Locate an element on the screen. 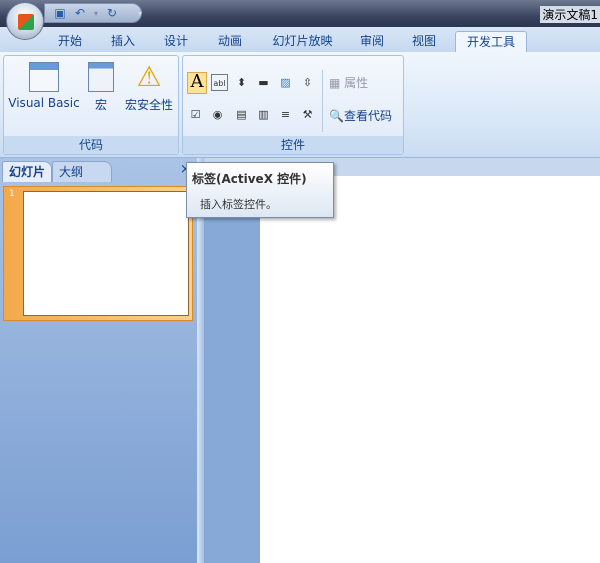  more-controls-icon: ⚒ is located at coordinates (307, 114).